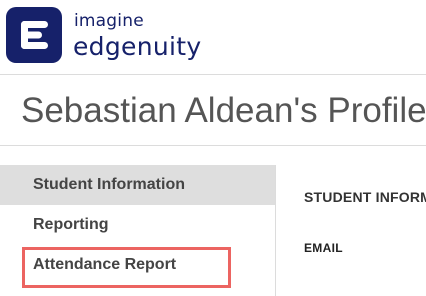 The image size is (426, 296). What do you see at coordinates (34, 35) in the screenshot?
I see `edgenuity-e-icon` at bounding box center [34, 35].